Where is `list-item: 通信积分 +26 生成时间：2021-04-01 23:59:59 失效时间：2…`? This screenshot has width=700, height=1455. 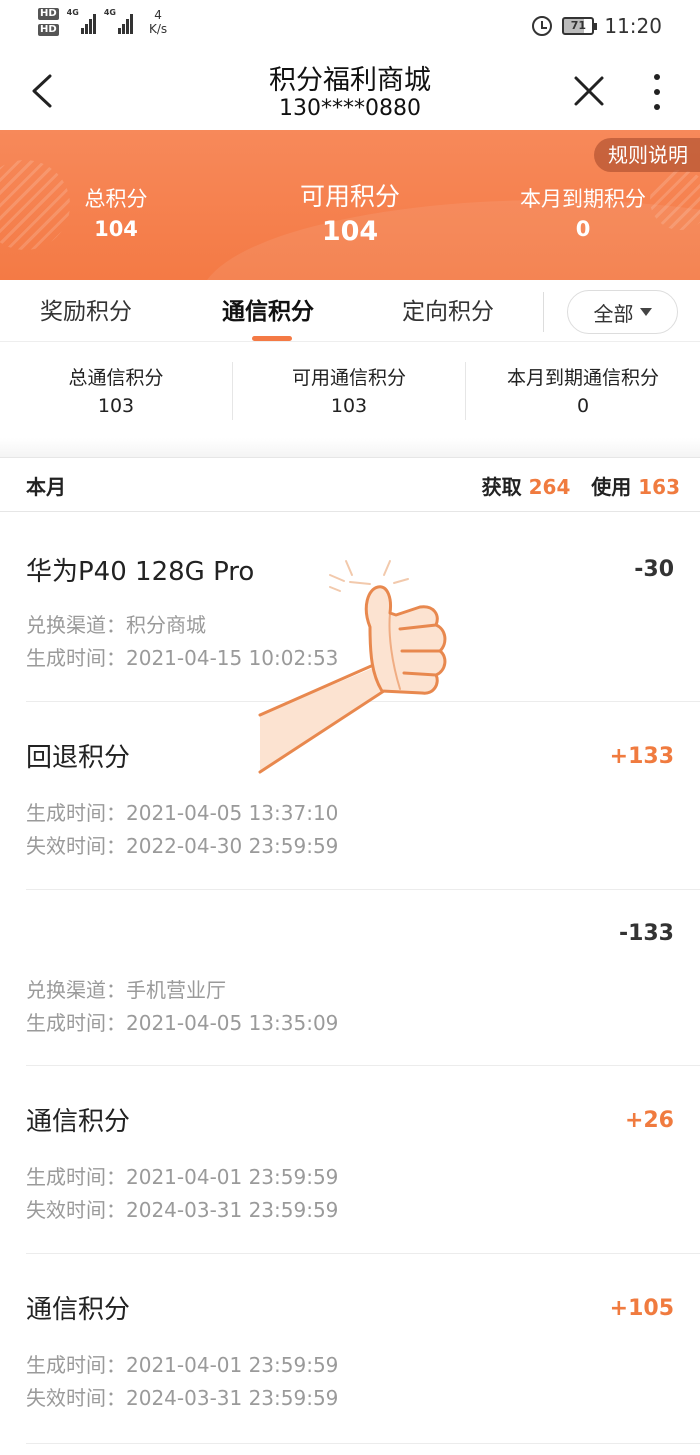
list-item: 通信积分 +26 生成时间：2021-04-01 23:59:59 失效时间：2… is located at coordinates (350, 1160).